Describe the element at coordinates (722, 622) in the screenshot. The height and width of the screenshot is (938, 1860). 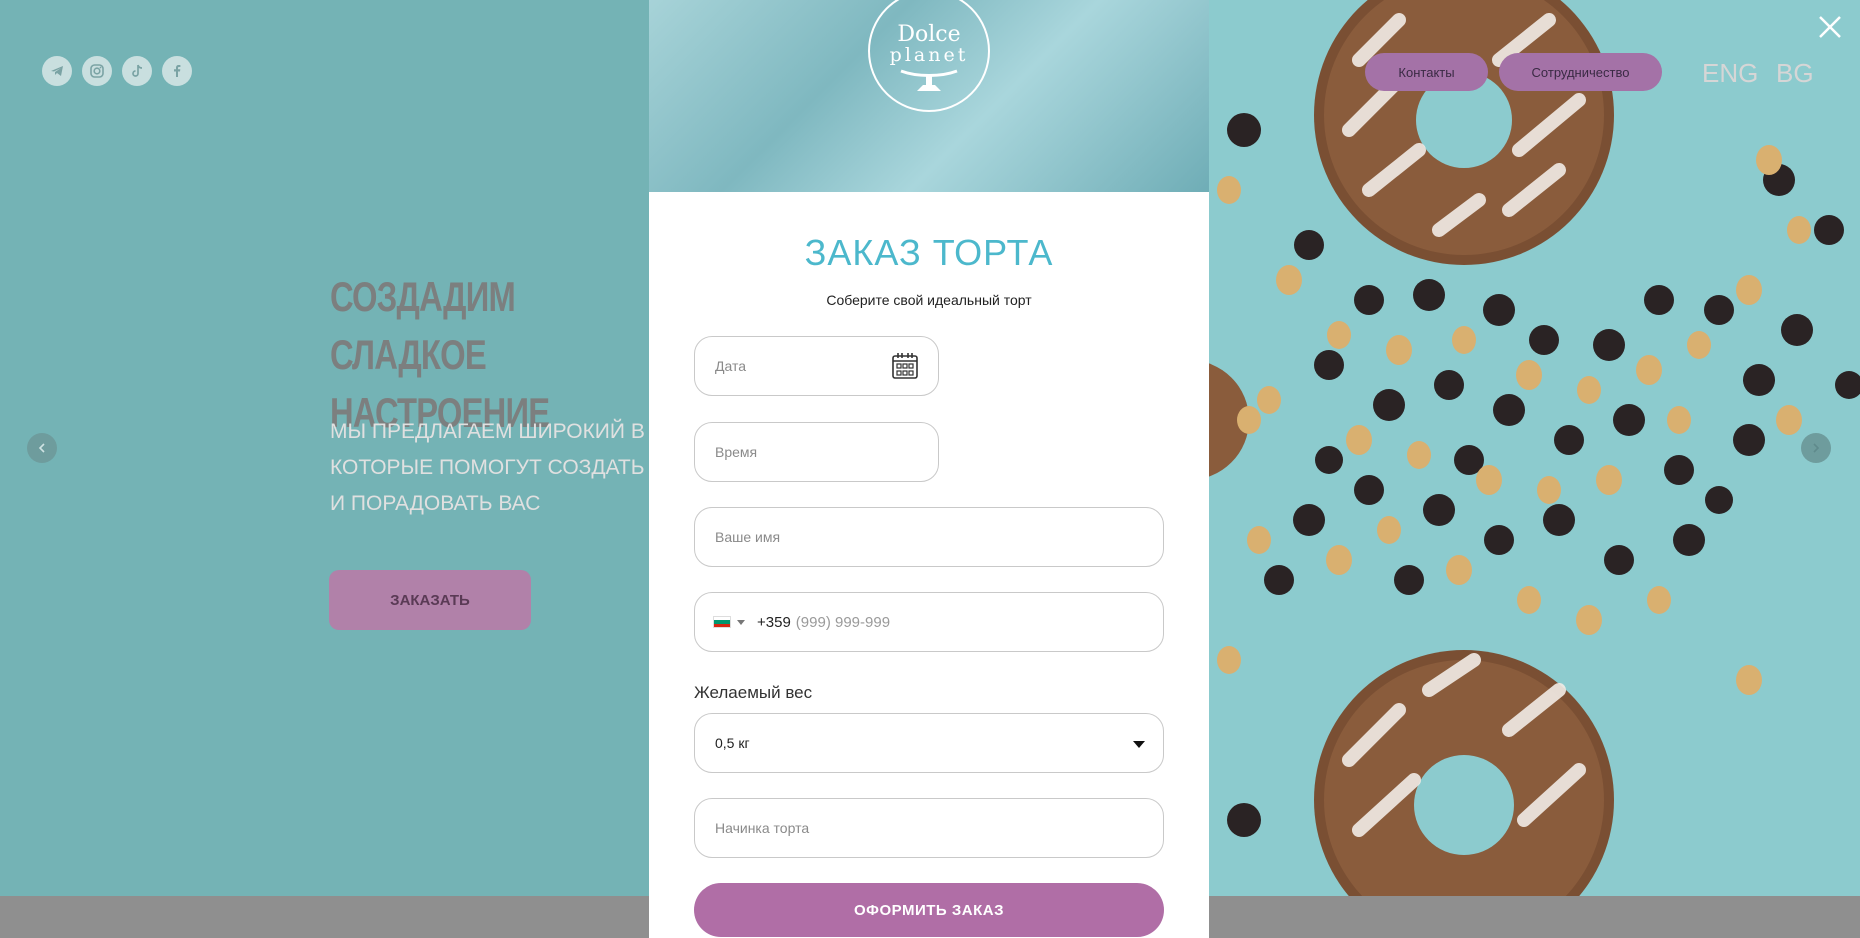
I see `bulgaria-flag-icon` at that location.